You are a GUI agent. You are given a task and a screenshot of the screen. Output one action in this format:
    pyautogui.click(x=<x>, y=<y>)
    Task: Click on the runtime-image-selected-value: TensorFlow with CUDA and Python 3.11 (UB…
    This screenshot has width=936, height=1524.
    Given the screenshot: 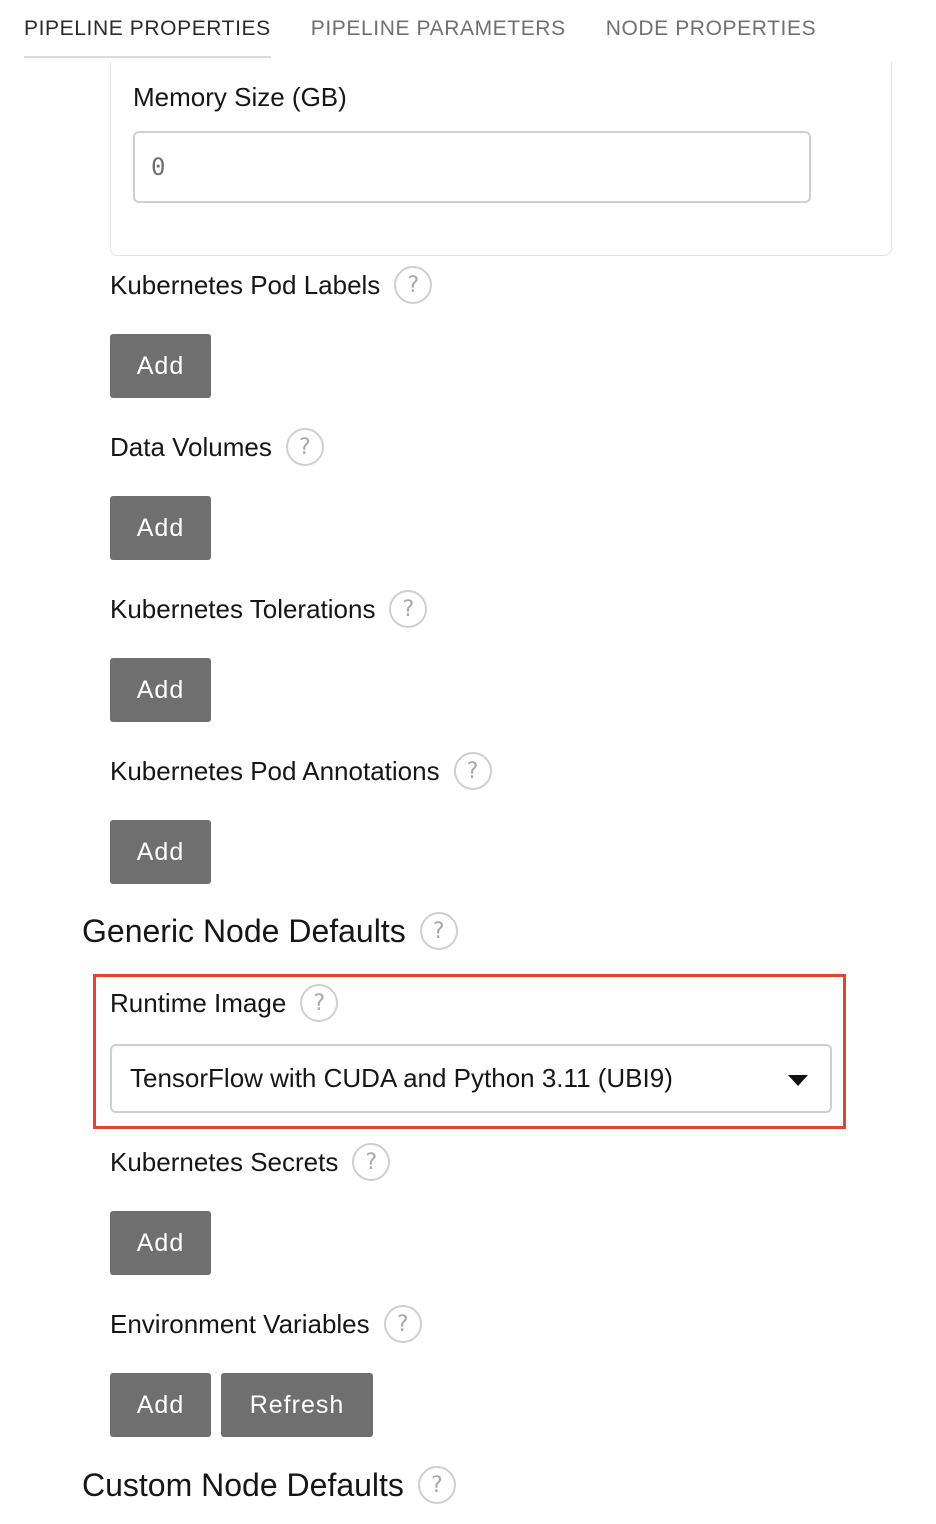 What is the action you would take?
    pyautogui.click(x=401, y=1078)
    